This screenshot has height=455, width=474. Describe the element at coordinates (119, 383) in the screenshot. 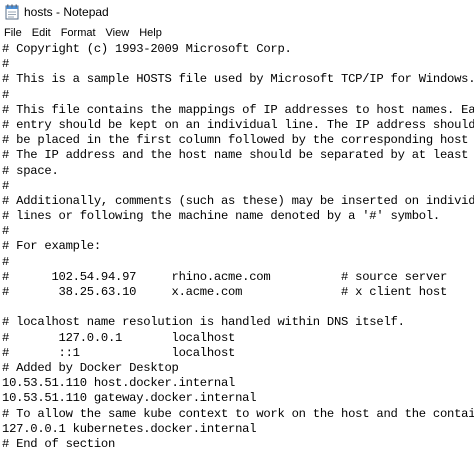

I see `text-line: 10.53.51.110 host.docker.internal` at that location.